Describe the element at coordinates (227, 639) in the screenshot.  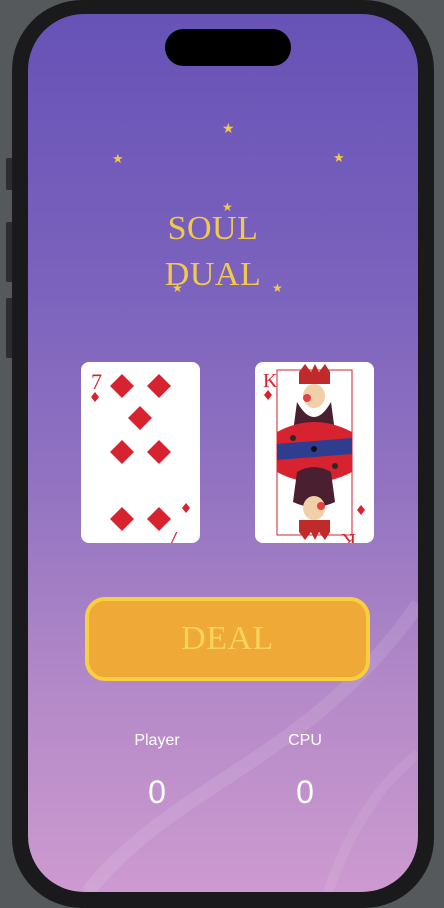
I see `deal-button: DEAL` at that location.